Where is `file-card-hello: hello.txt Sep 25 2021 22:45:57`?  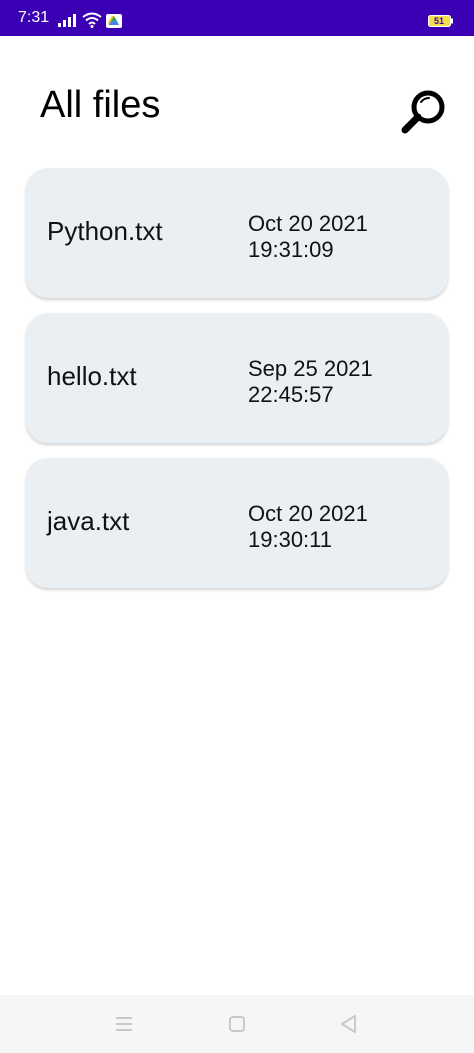 file-card-hello: hello.txt Sep 25 2021 22:45:57 is located at coordinates (237, 378).